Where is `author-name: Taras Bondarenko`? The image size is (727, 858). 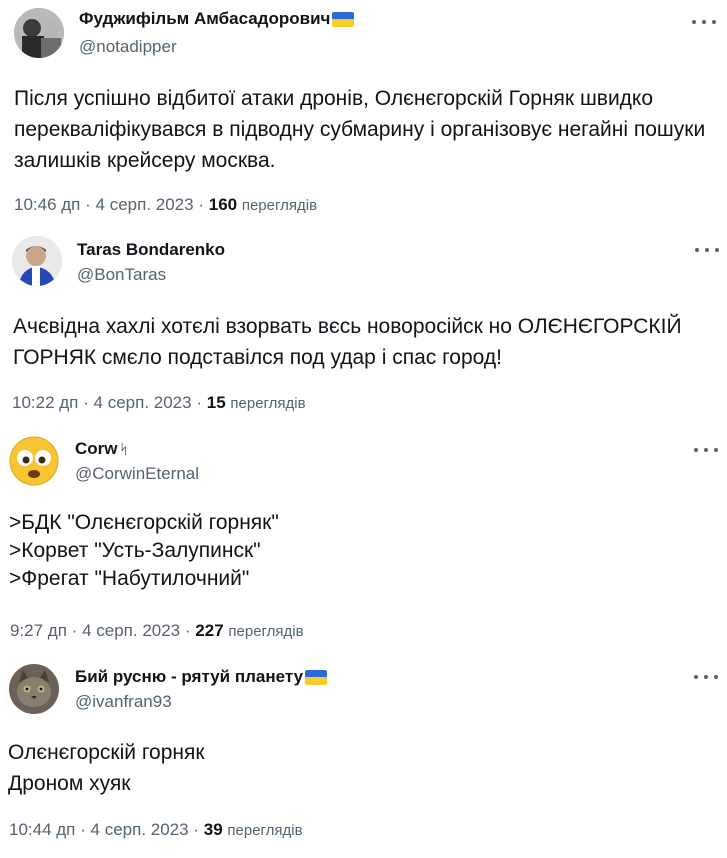
author-name: Taras Bondarenko is located at coordinates (151, 250).